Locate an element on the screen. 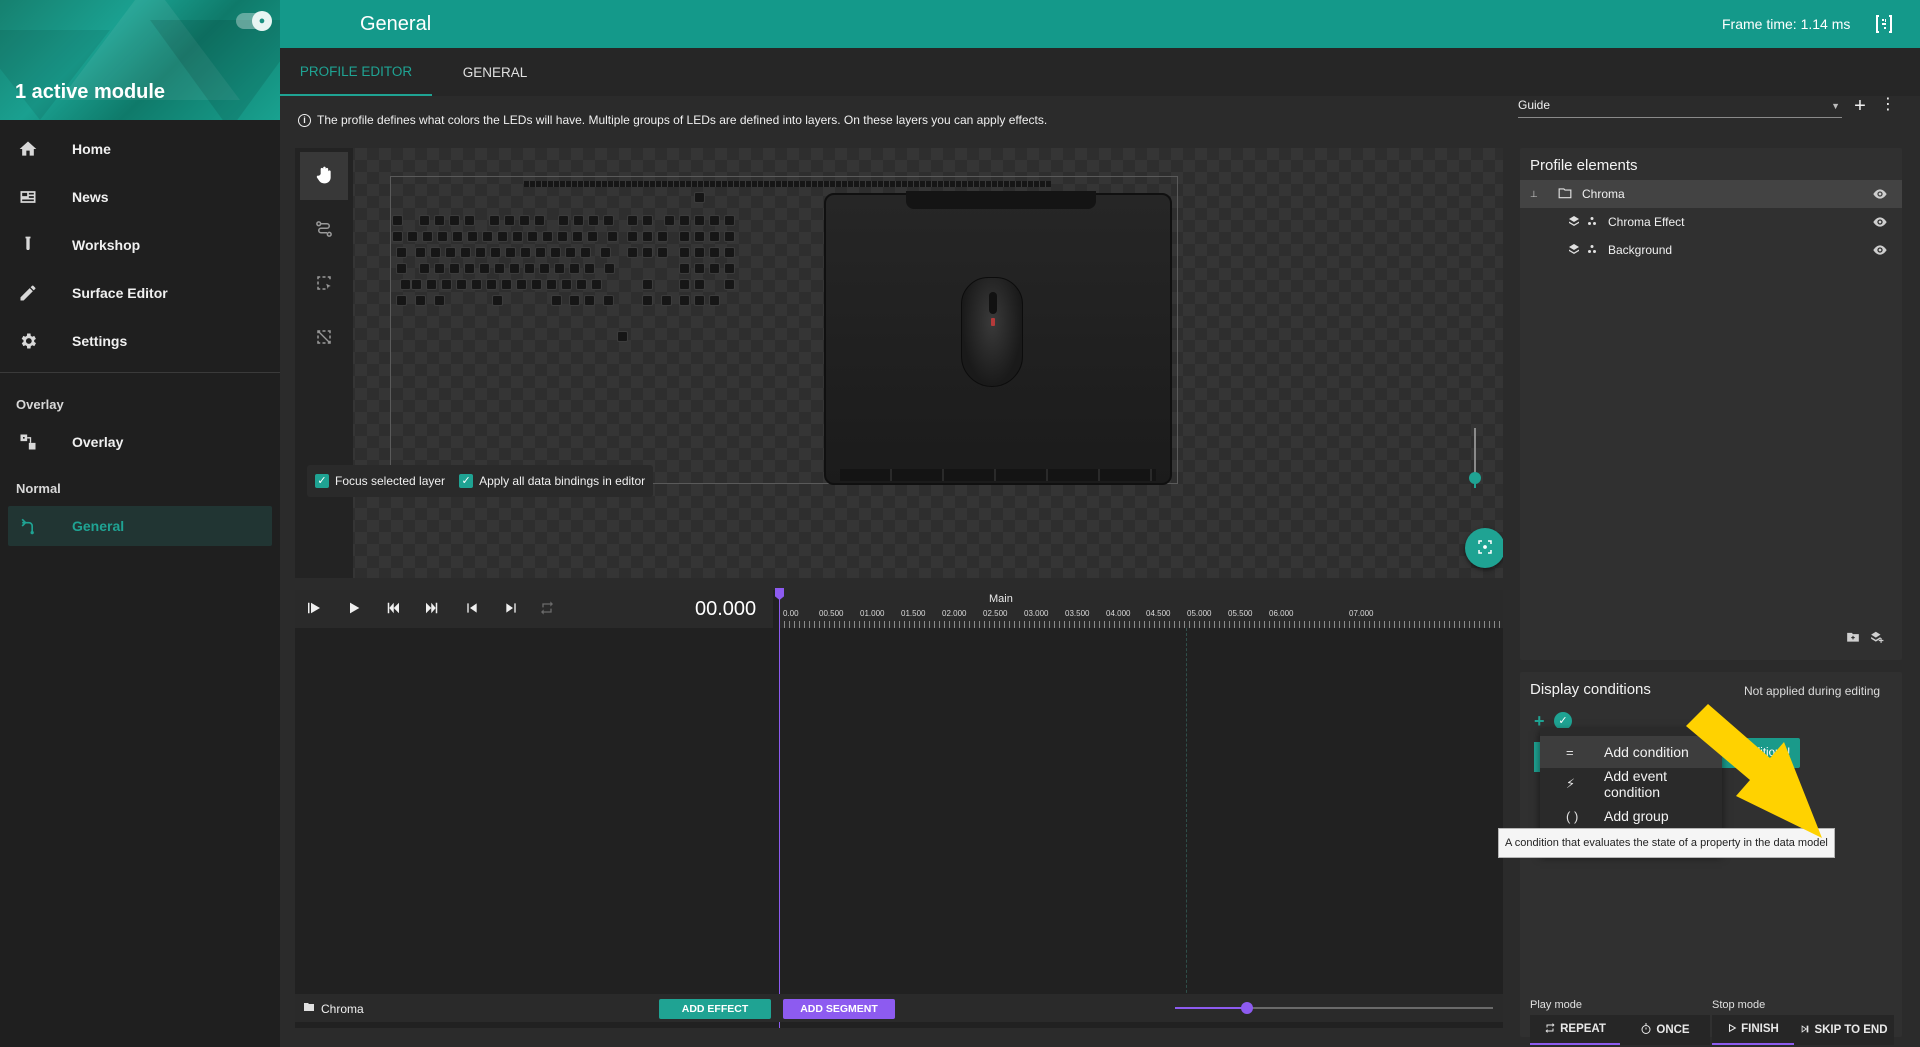 The width and height of the screenshot is (1920, 1047). segment-name: Main is located at coordinates (1001, 599).